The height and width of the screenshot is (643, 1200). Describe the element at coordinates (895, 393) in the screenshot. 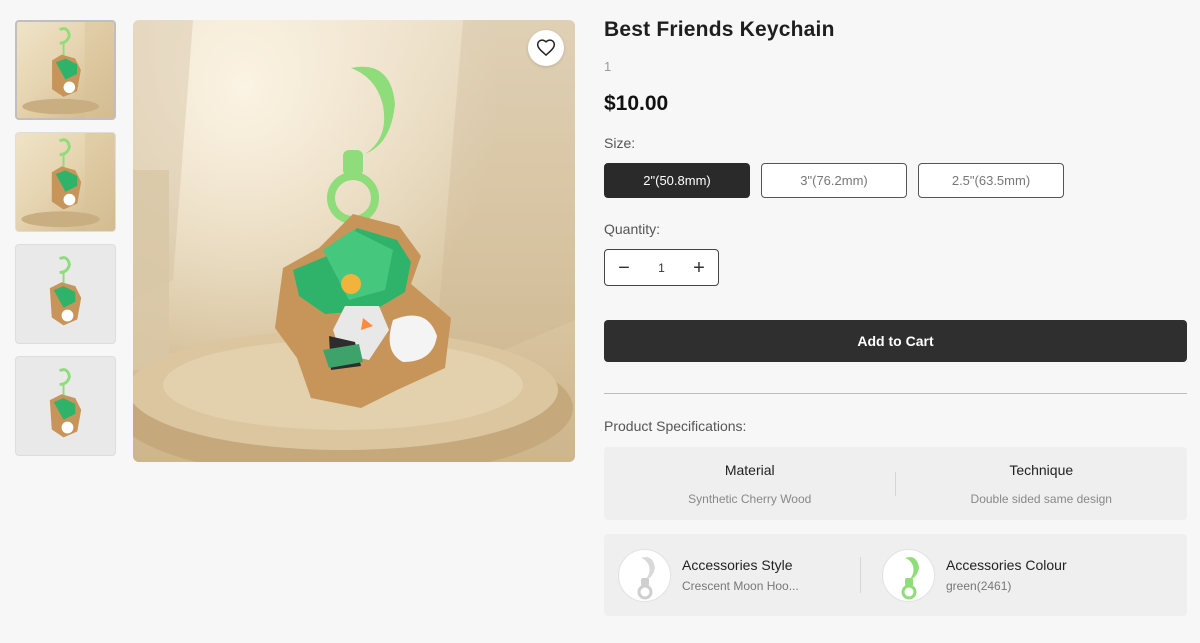

I see `divider` at that location.